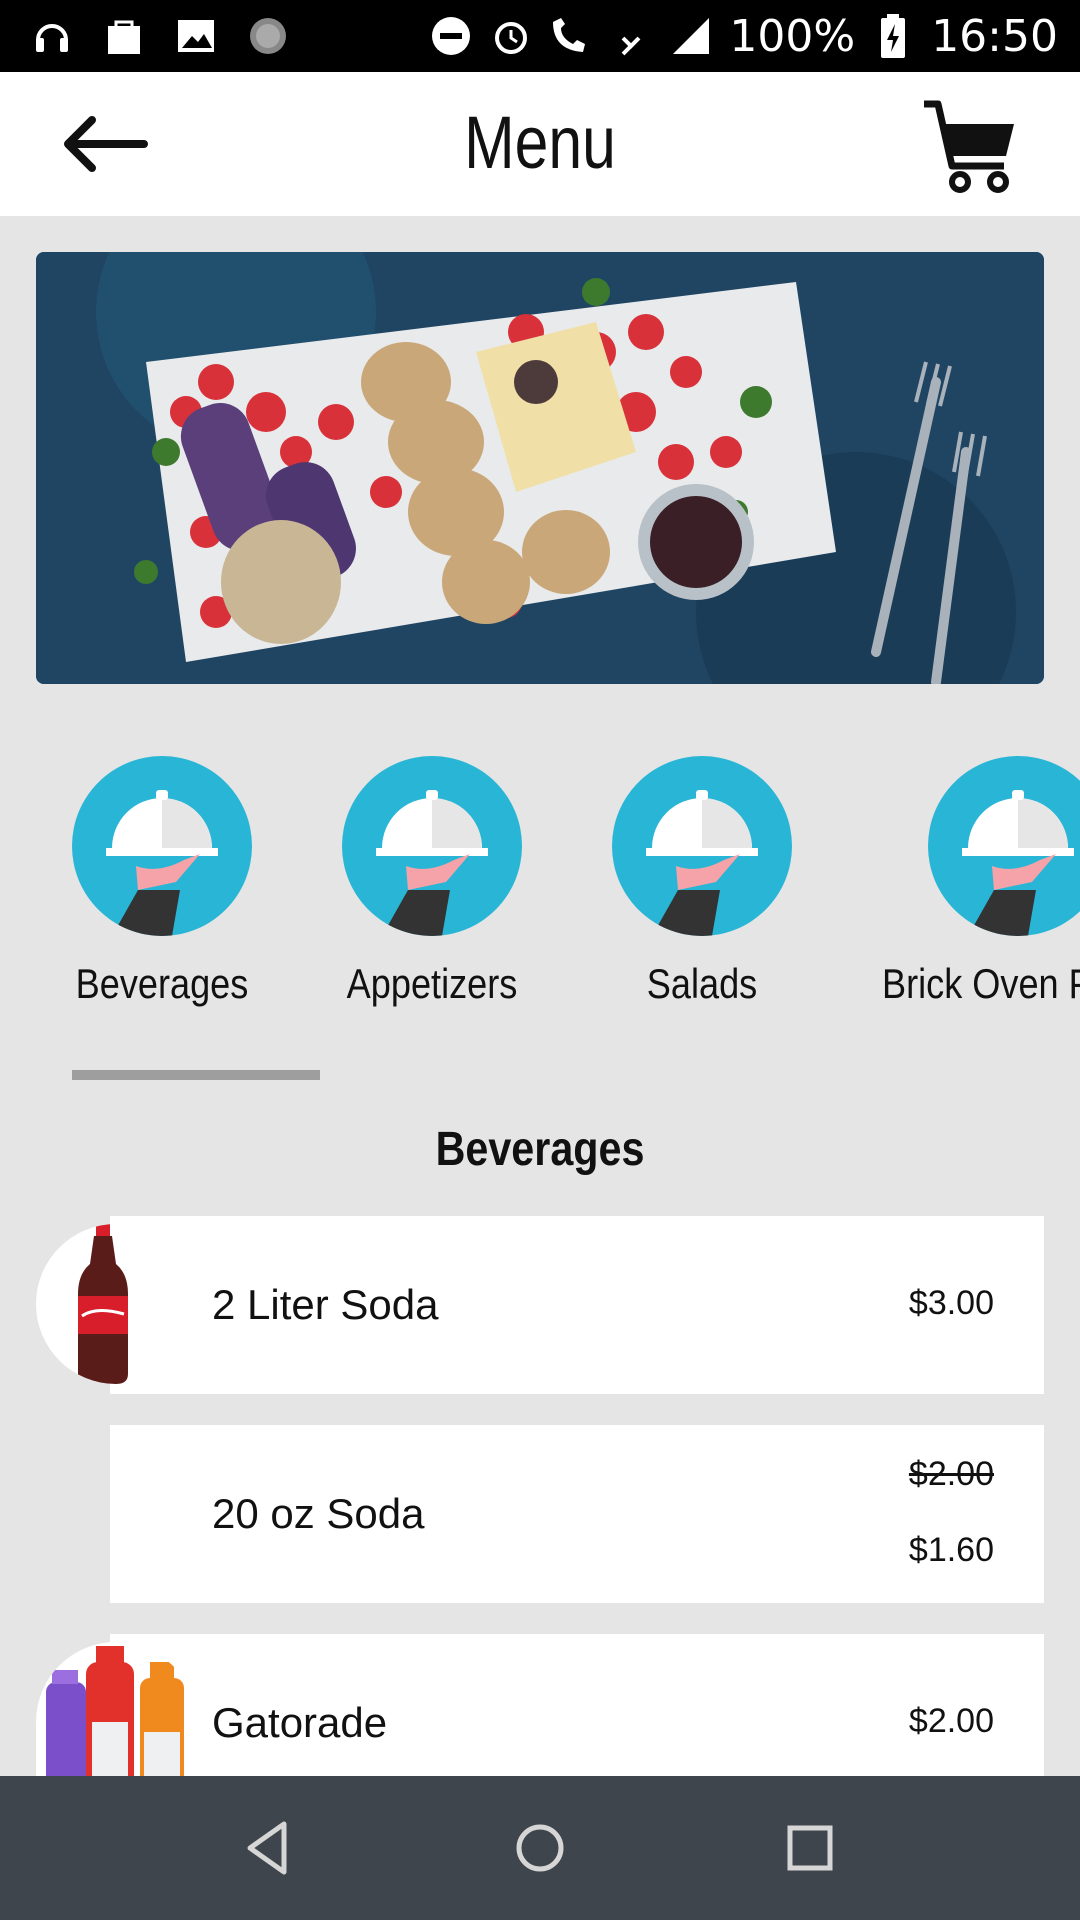 This screenshot has height=1920, width=1080. Describe the element at coordinates (951, 1474) in the screenshot. I see `item-old-price: $2.00` at that location.